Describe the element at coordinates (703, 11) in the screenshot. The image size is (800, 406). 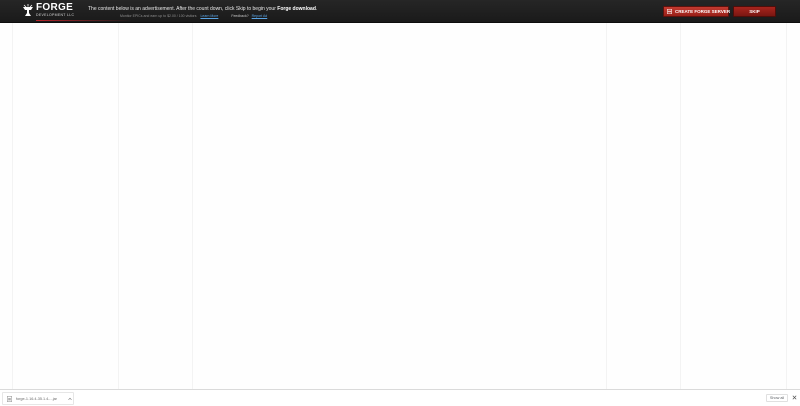
I see `create-forge-server-label: CREATE FORGE SERVER` at that location.